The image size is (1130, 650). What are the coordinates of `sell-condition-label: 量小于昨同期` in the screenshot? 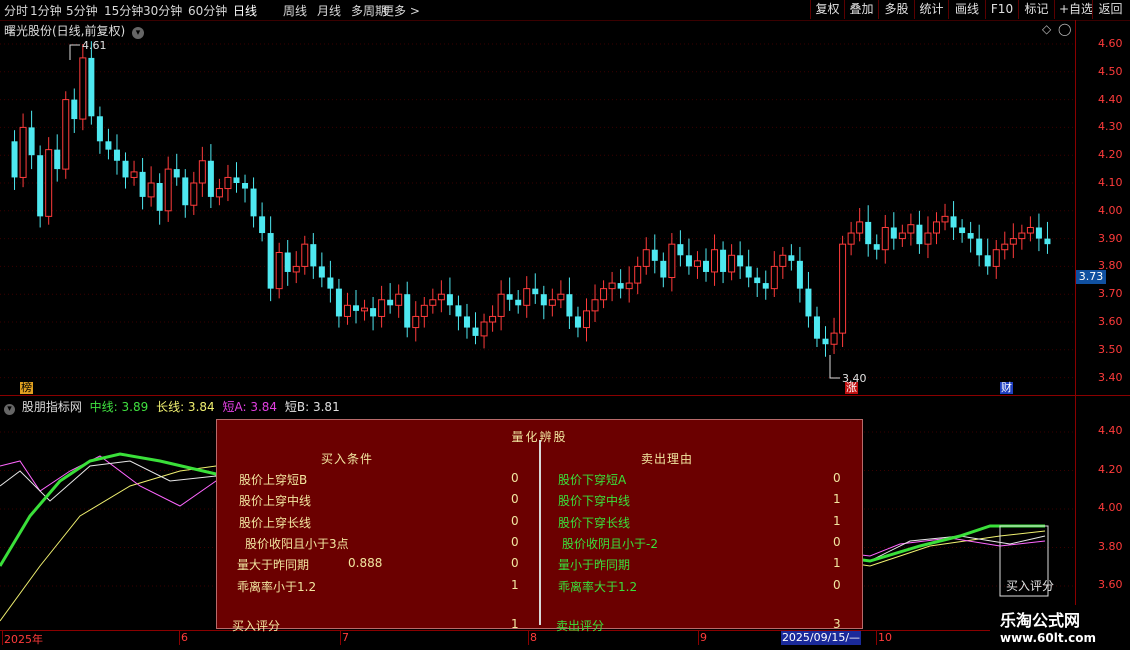 It's located at (594, 565).